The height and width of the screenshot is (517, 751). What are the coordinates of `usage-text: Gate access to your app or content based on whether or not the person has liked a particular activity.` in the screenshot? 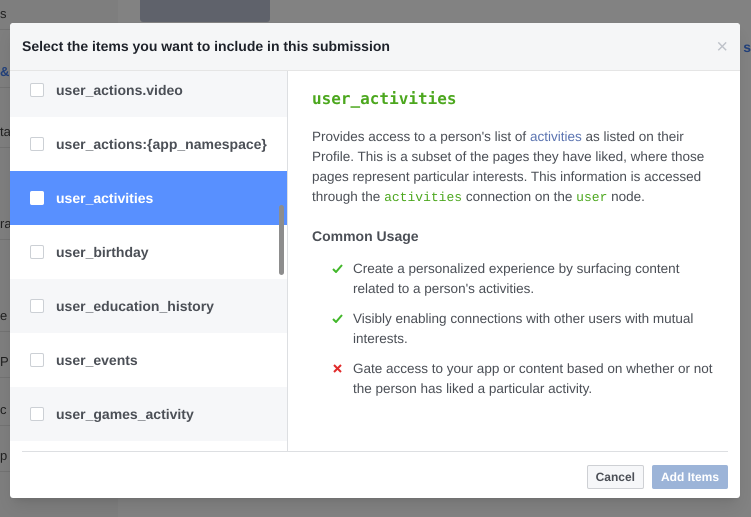 It's located at (533, 379).